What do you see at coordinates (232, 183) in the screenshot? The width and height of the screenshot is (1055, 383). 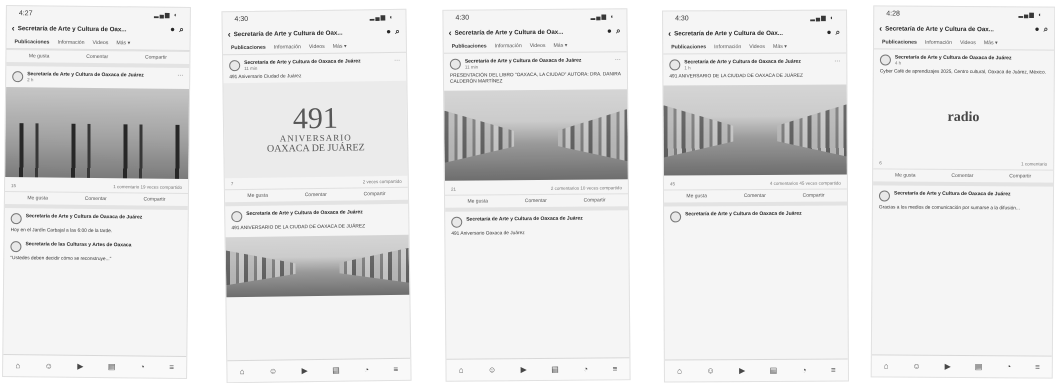 I see `reaction-count: 7` at bounding box center [232, 183].